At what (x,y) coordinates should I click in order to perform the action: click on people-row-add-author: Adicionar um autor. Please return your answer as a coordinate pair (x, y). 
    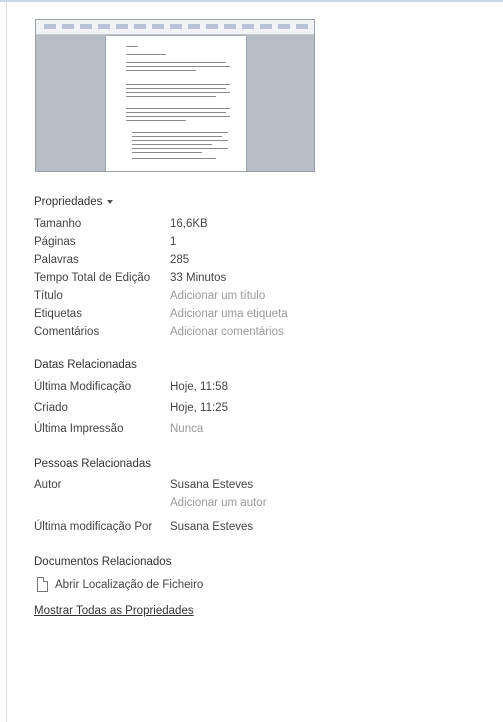
    Looking at the image, I should click on (254, 506).